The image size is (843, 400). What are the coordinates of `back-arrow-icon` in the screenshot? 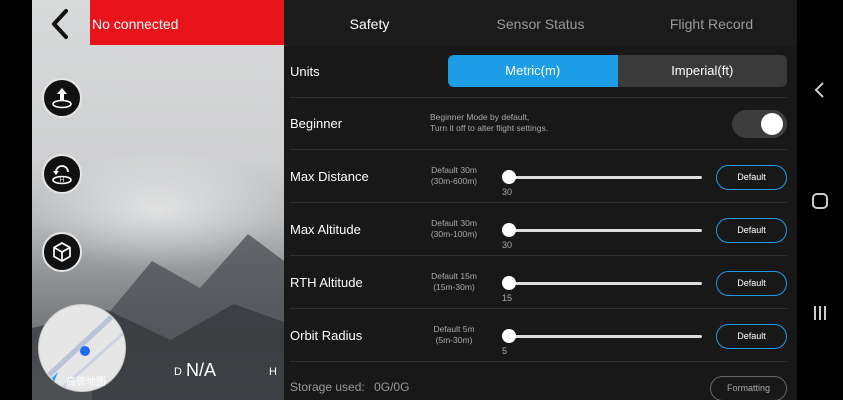 It's located at (60, 24).